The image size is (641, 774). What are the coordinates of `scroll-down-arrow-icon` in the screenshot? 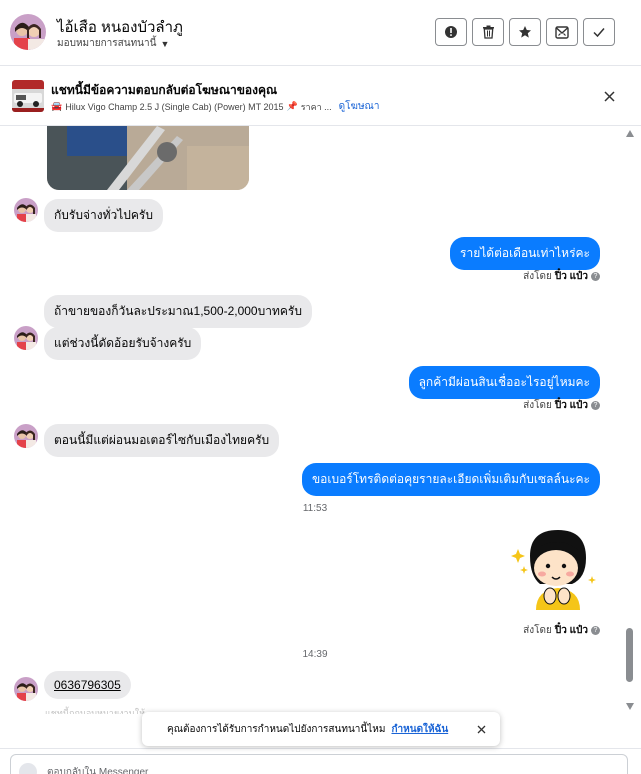 It's located at (630, 706).